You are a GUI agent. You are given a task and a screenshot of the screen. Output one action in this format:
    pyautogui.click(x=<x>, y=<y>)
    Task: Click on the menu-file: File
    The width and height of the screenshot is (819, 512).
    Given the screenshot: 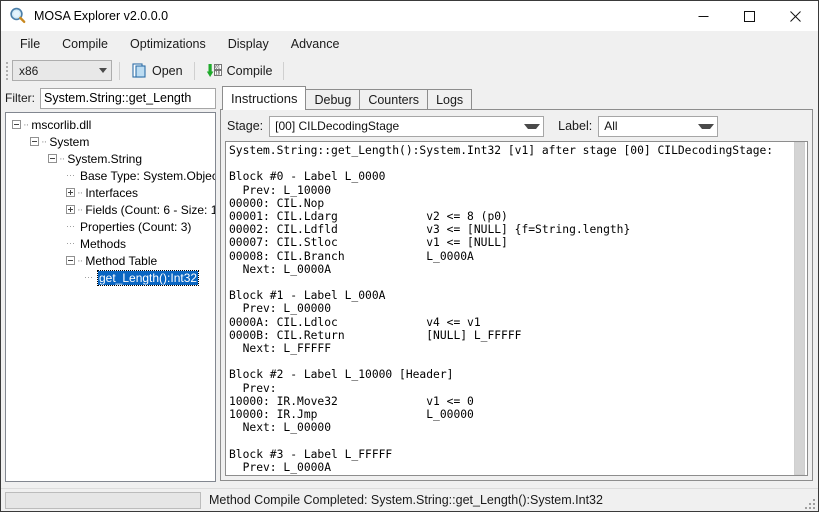 What is the action you would take?
    pyautogui.click(x=30, y=44)
    